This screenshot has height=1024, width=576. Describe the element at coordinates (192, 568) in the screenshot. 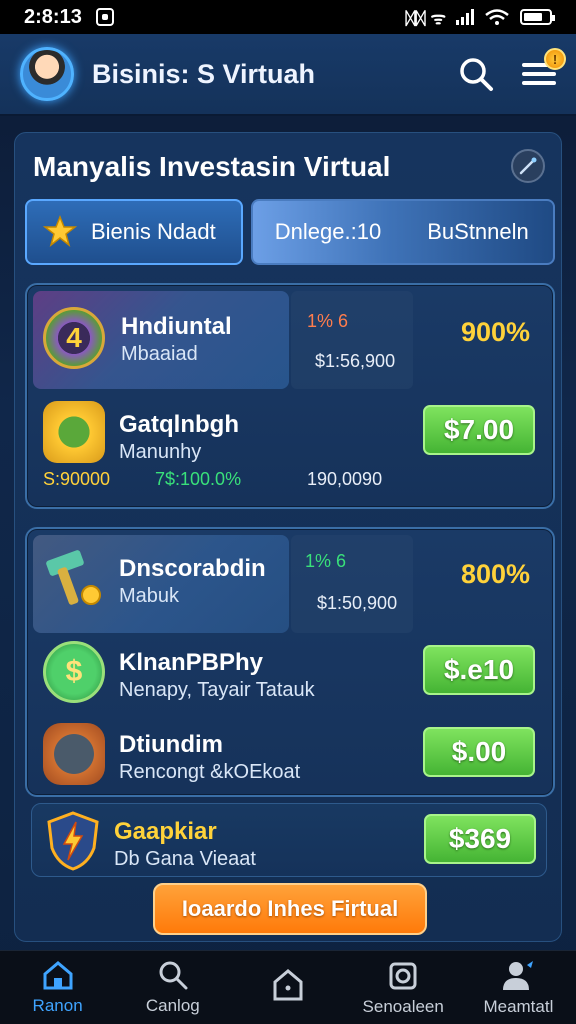

I see `business-name: Dnscorabdin` at that location.